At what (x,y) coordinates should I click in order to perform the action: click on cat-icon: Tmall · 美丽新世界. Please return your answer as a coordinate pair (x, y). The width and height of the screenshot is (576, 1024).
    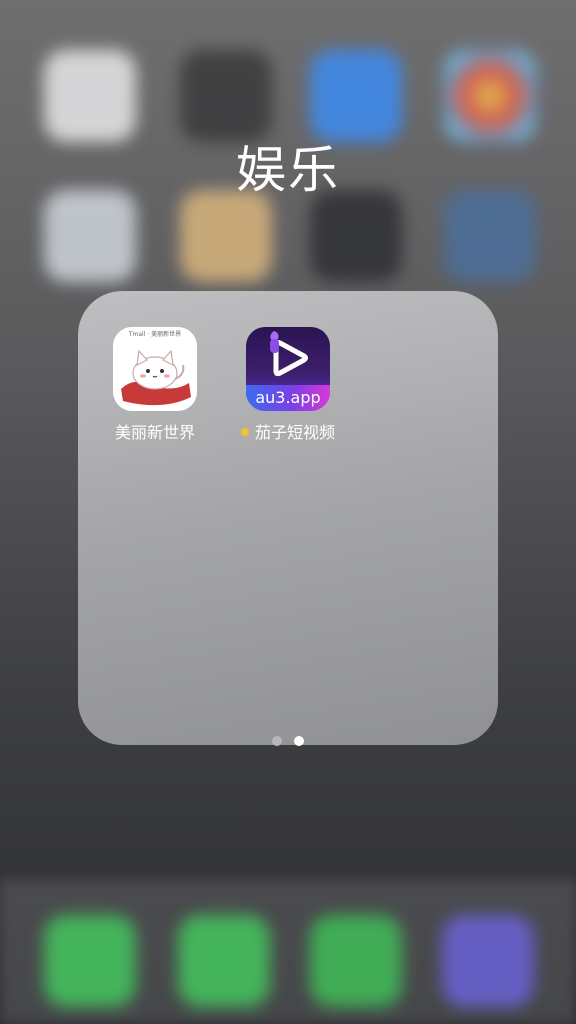
    Looking at the image, I should click on (155, 369).